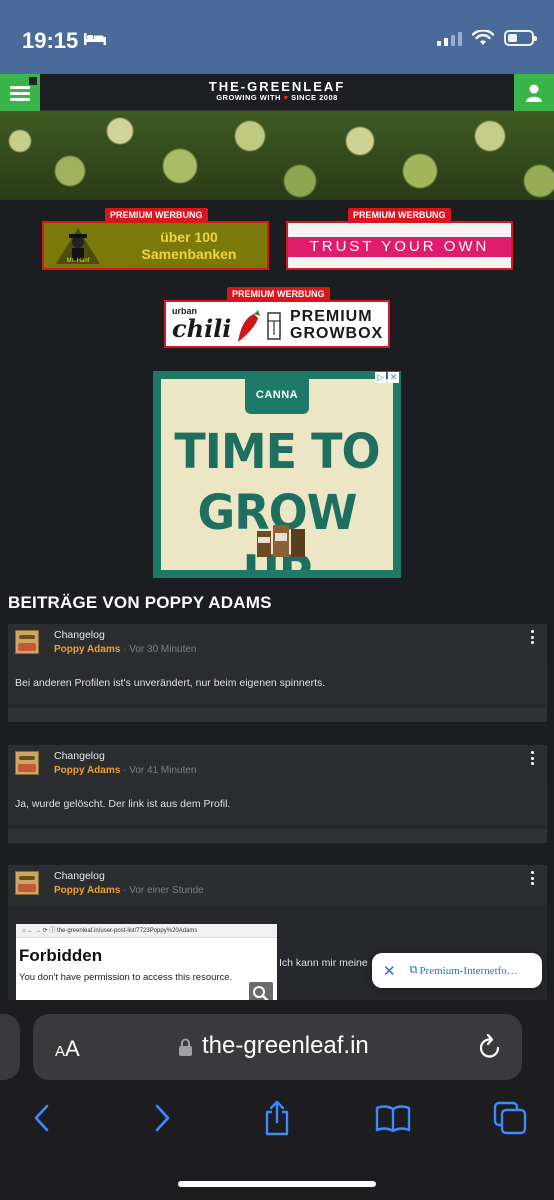 This screenshot has height=1200, width=554. I want to click on browser-toolbar, so click(277, 1120).